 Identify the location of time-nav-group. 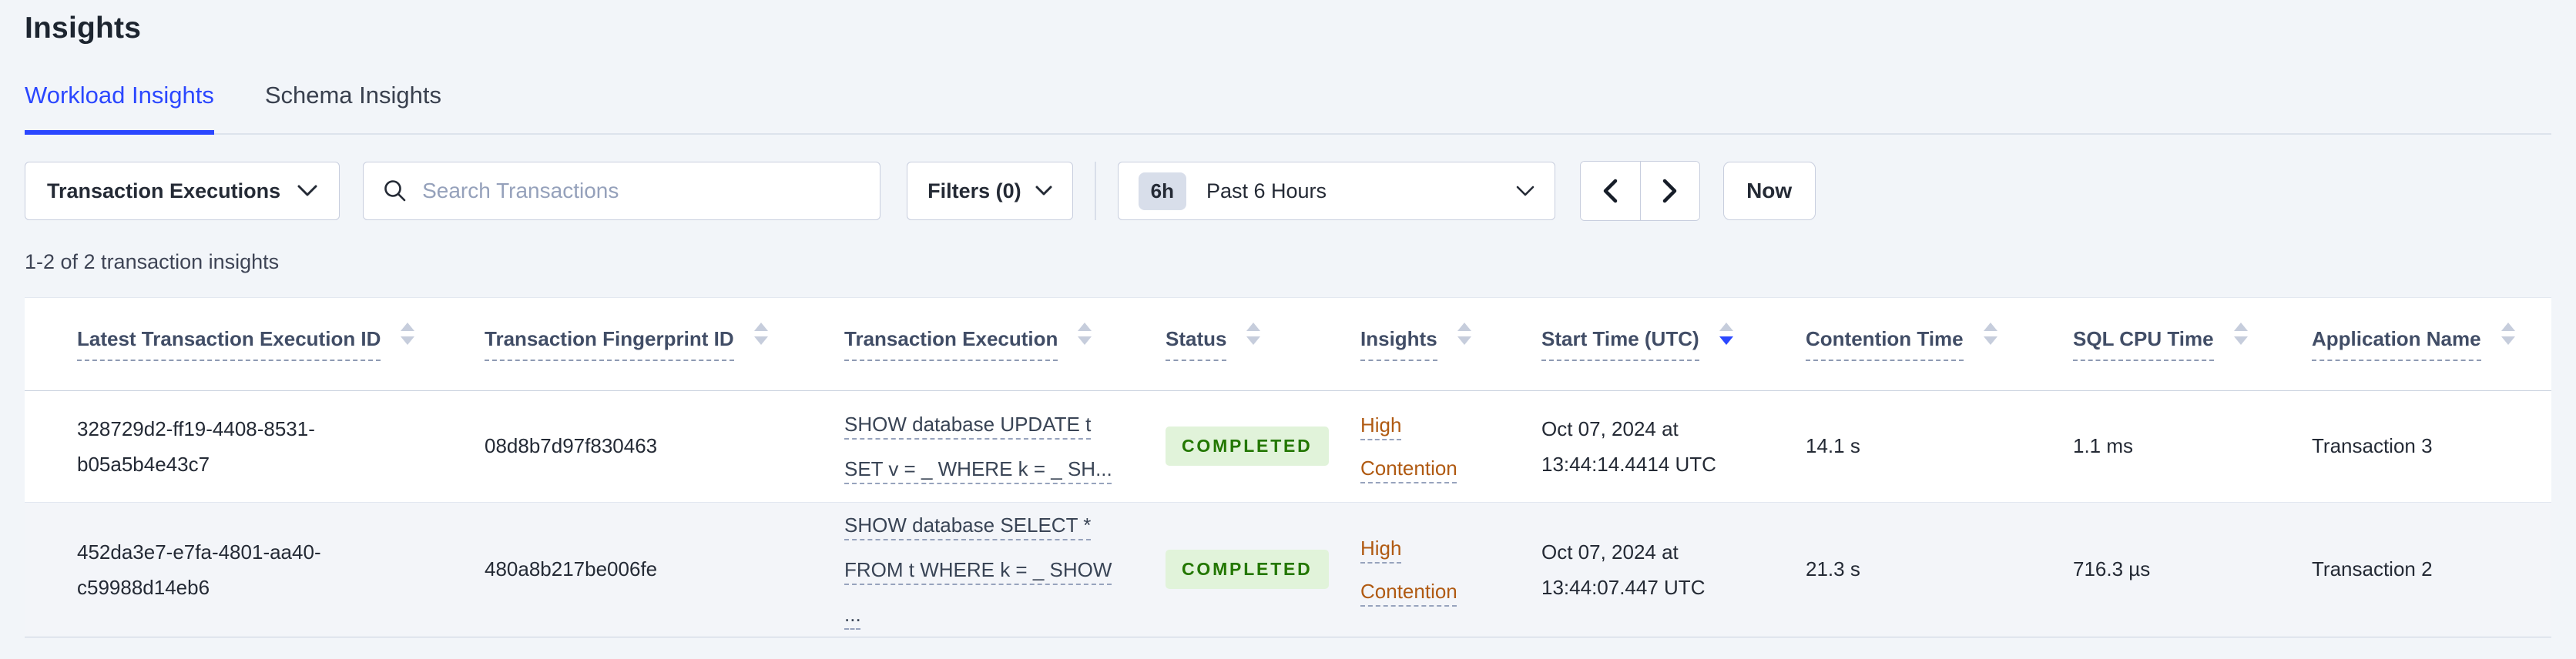
(1639, 191).